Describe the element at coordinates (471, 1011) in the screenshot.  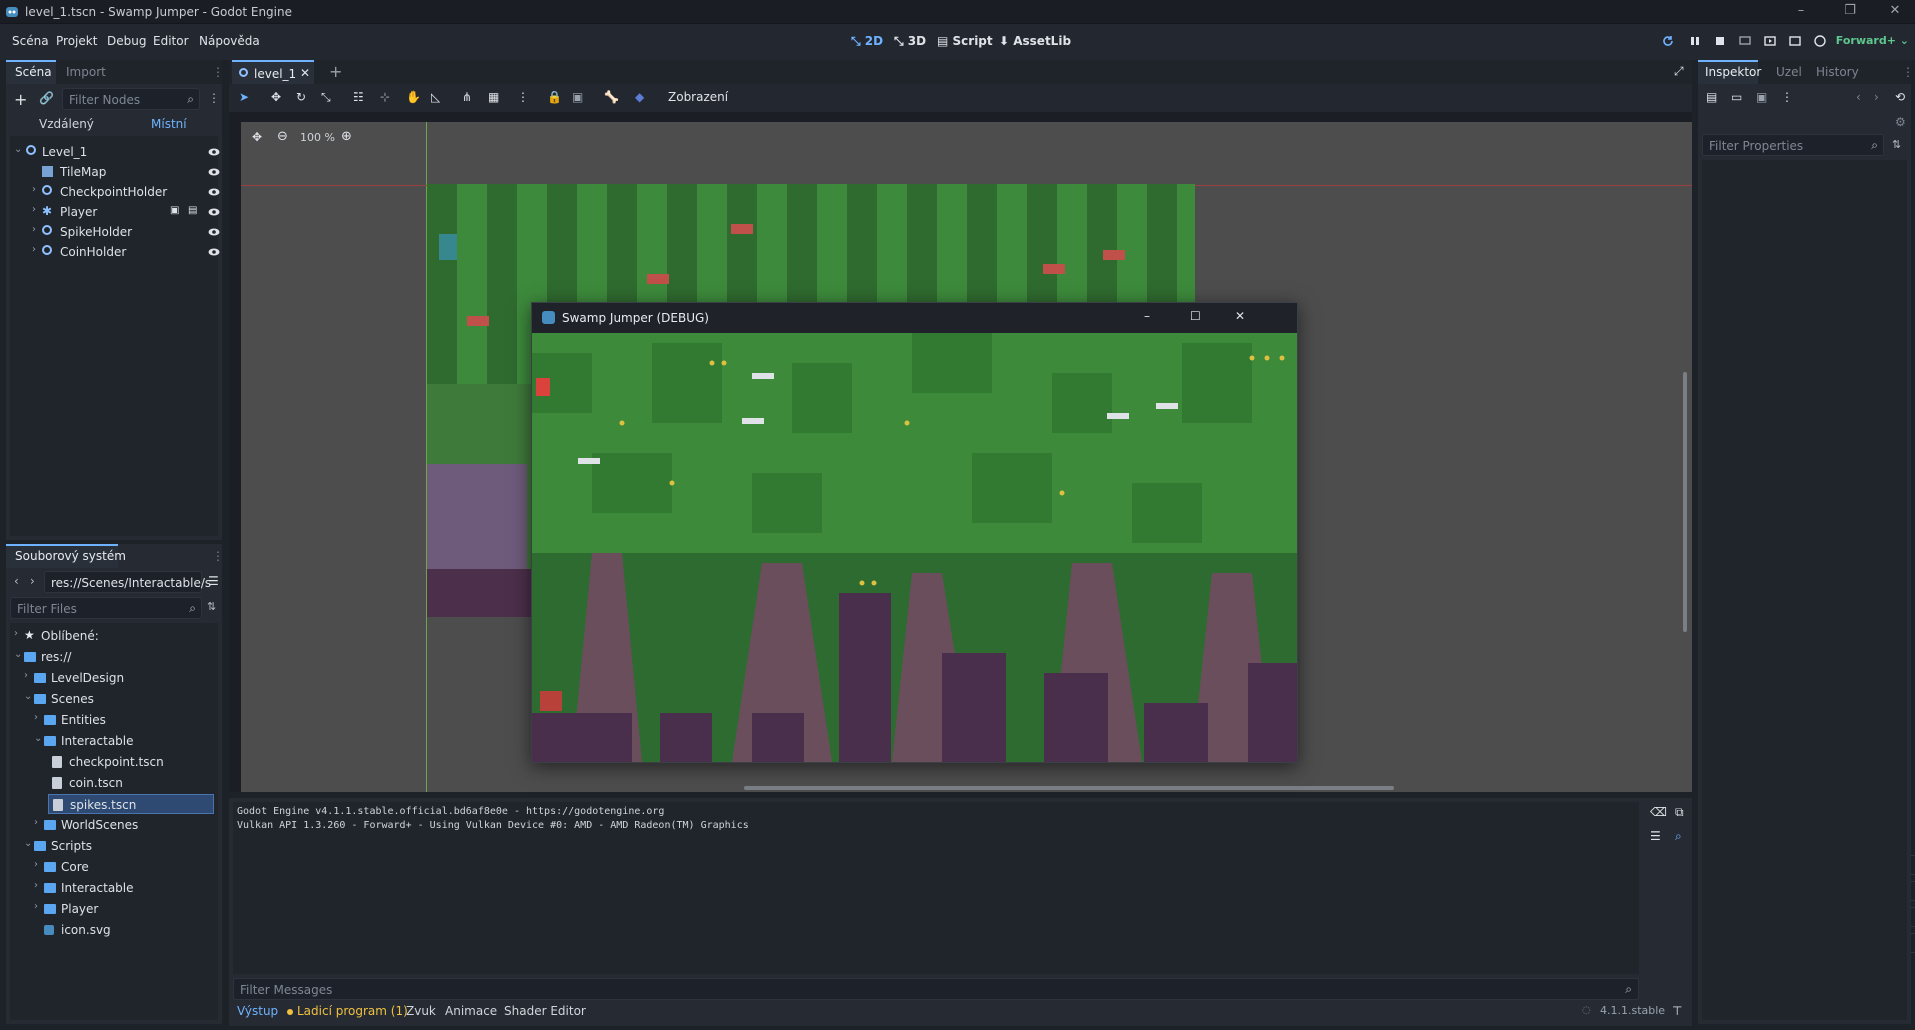
I see `tab-animation: Animace` at that location.